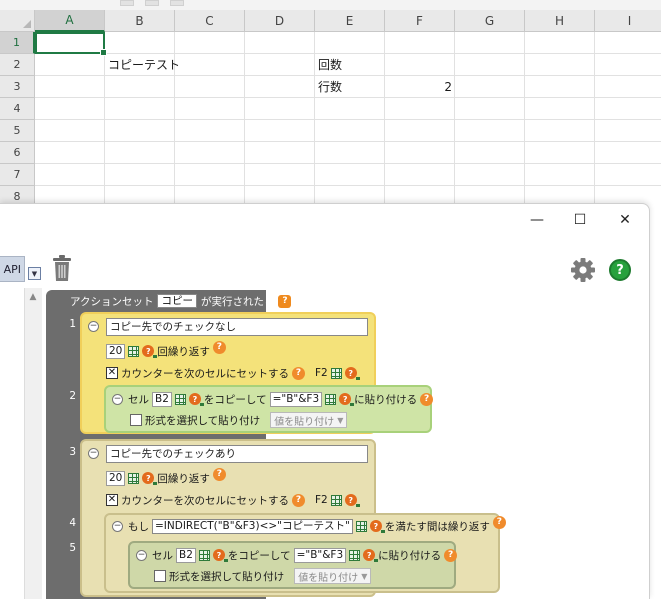  I want to click on block-title-input: コピー先でのチェックなし, so click(237, 327).